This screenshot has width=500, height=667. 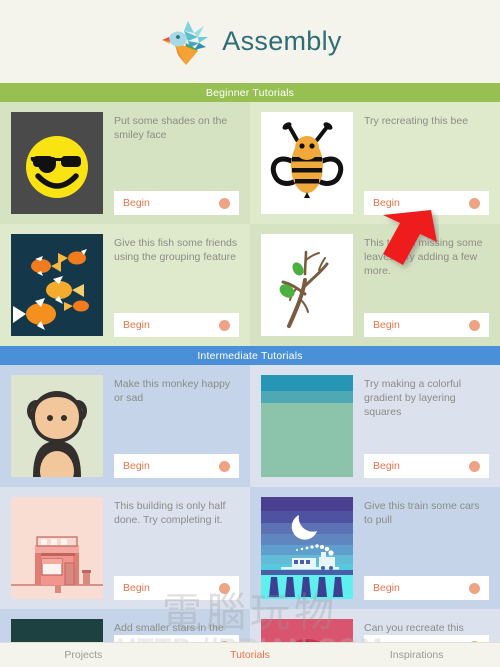 What do you see at coordinates (57, 285) in the screenshot?
I see `goldfish-school-thumbnail-icon` at bounding box center [57, 285].